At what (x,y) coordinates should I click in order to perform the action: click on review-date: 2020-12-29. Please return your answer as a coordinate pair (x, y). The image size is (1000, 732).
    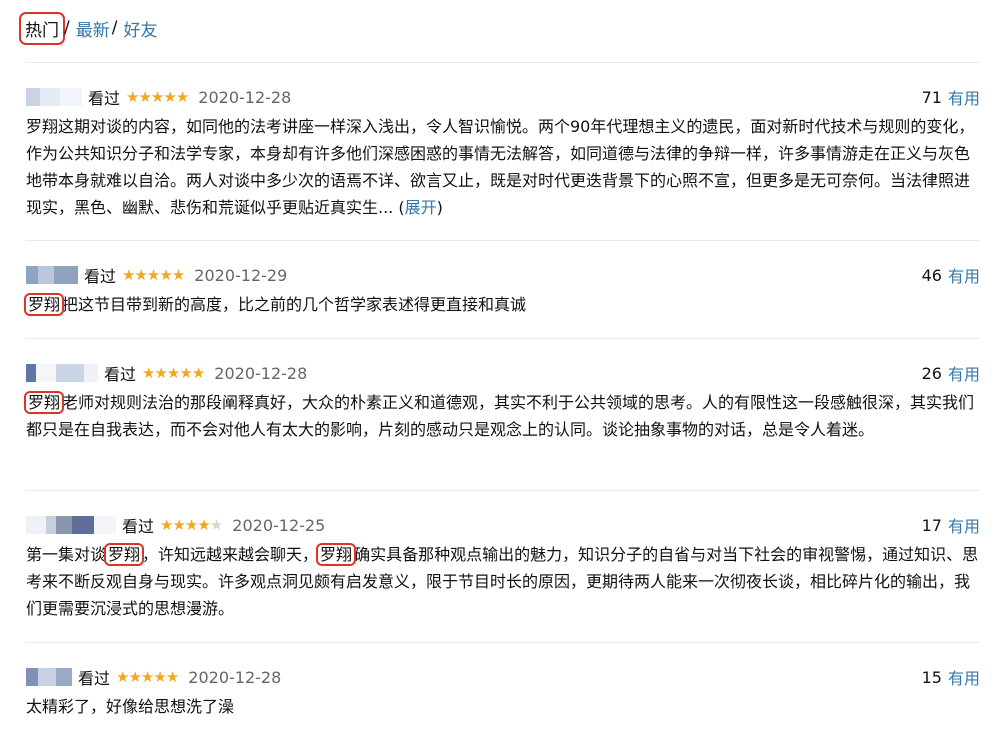
    Looking at the image, I should click on (241, 275).